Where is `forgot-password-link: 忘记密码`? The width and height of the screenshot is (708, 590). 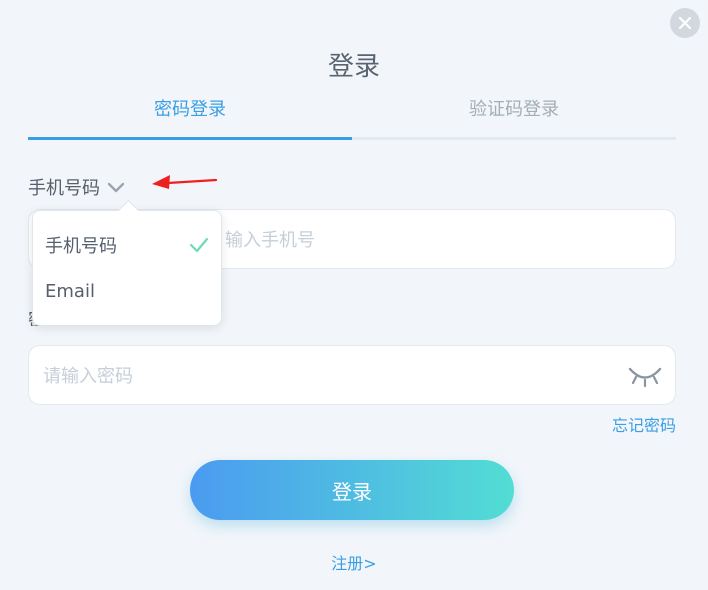 forgot-password-link: 忘记密码 is located at coordinates (644, 424).